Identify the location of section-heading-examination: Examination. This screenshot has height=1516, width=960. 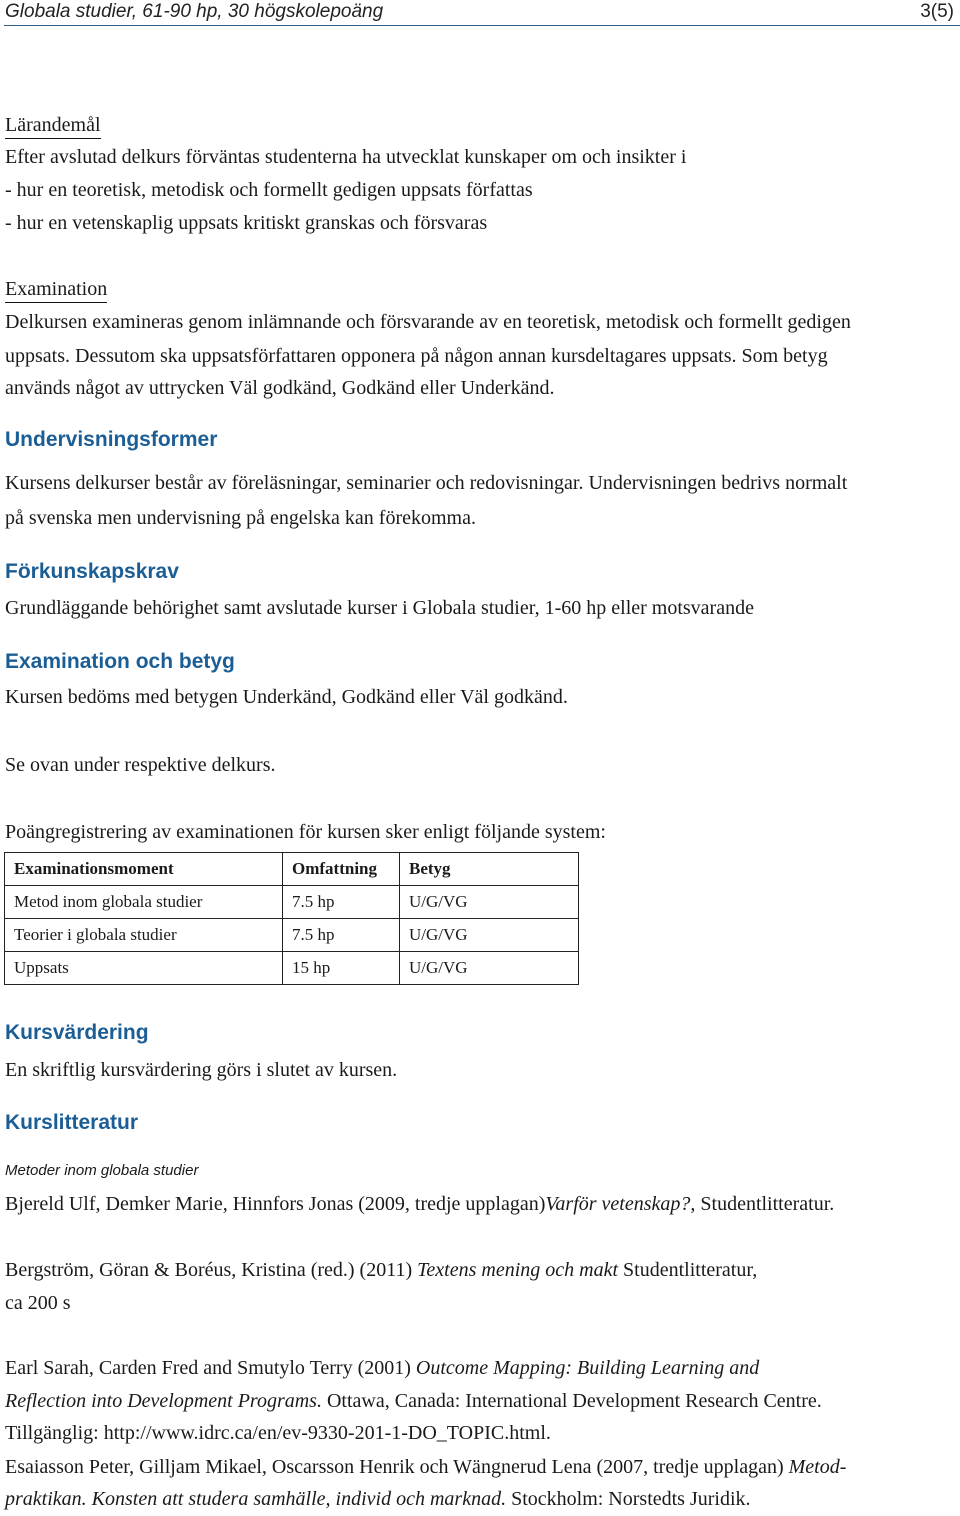
(56, 290).